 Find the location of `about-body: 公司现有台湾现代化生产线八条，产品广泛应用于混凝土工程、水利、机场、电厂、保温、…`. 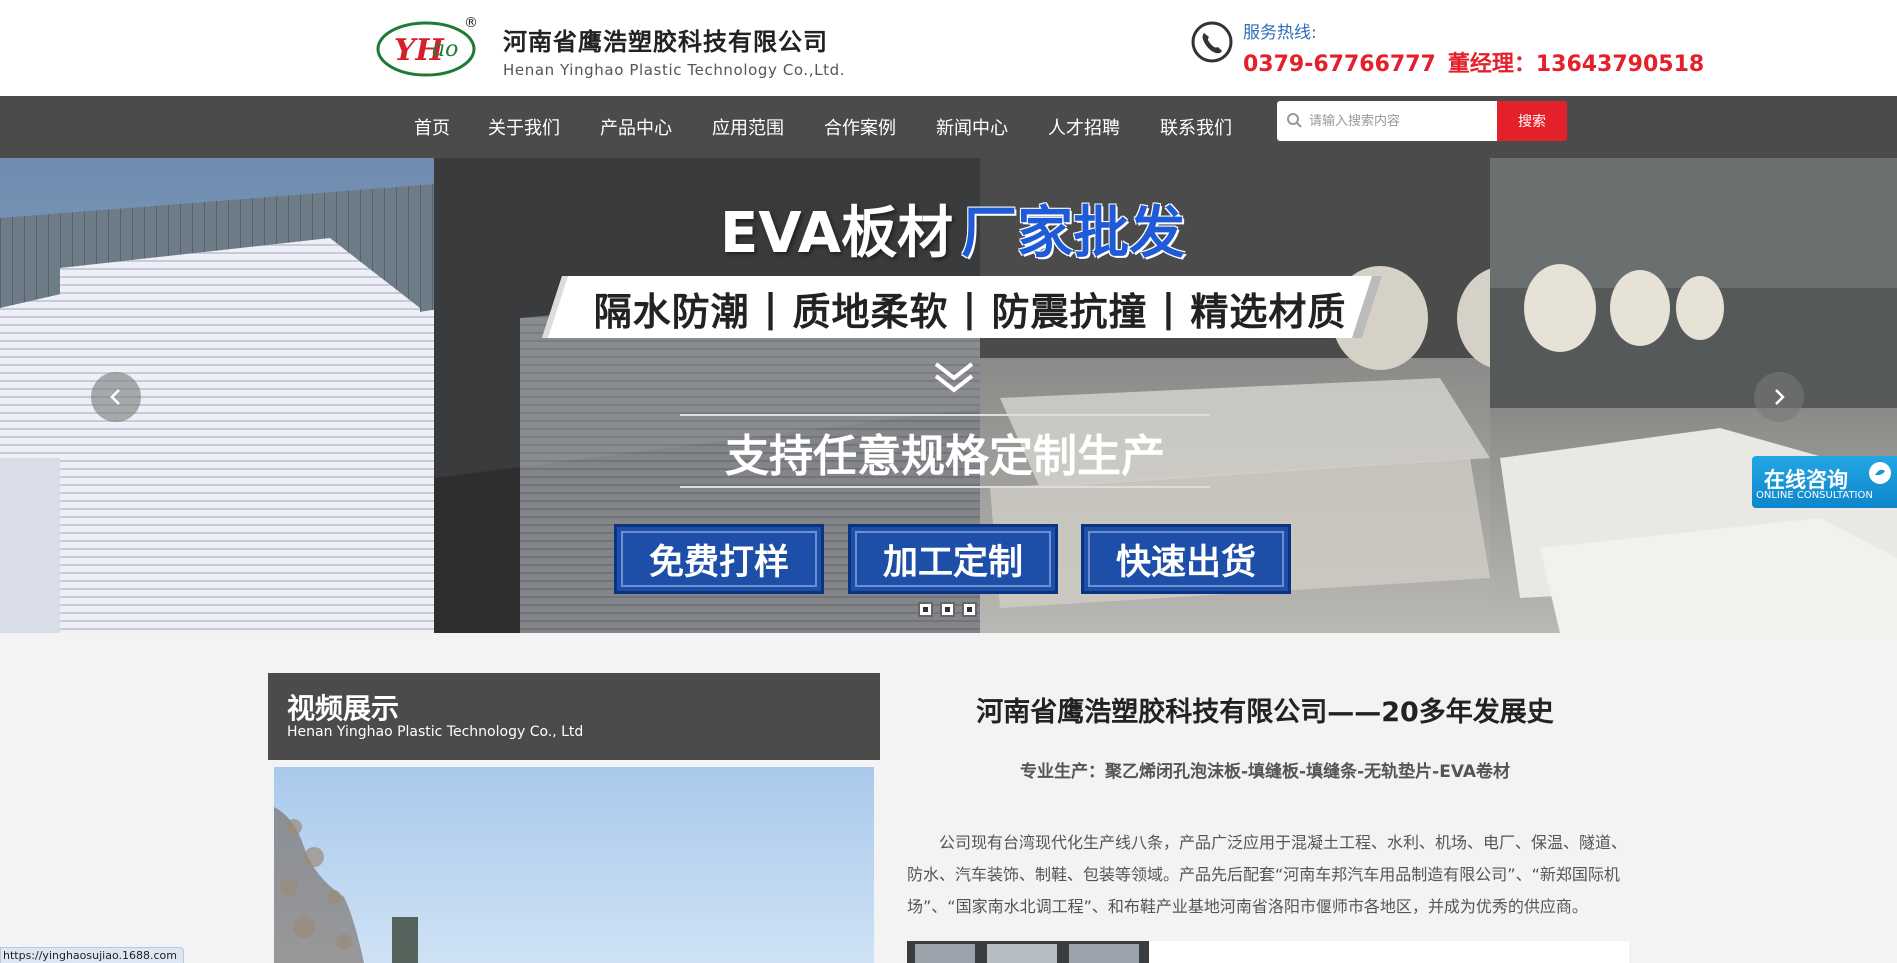

about-body: 公司现有台湾现代化生产线八条，产品广泛应用于混凝土工程、水利、机场、电厂、保温、… is located at coordinates (1267, 874).